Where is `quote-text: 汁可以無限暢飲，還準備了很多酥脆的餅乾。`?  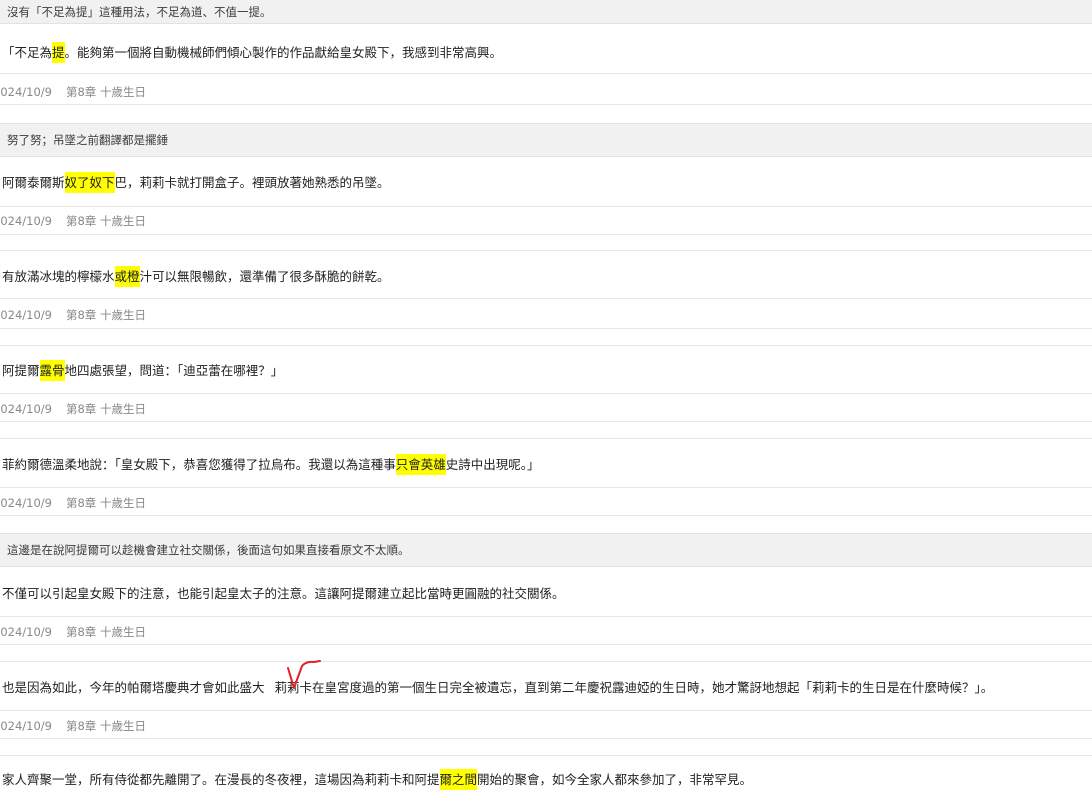 quote-text: 汁可以無限暢飲，還準備了很多酥脆的餅乾。 is located at coordinates (264, 276).